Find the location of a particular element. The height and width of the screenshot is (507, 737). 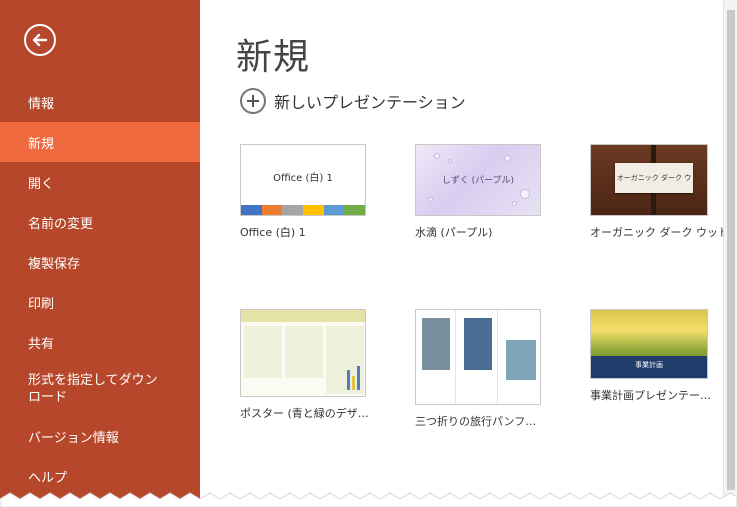

sidebar-item-label: 共有 is located at coordinates (41, 344).